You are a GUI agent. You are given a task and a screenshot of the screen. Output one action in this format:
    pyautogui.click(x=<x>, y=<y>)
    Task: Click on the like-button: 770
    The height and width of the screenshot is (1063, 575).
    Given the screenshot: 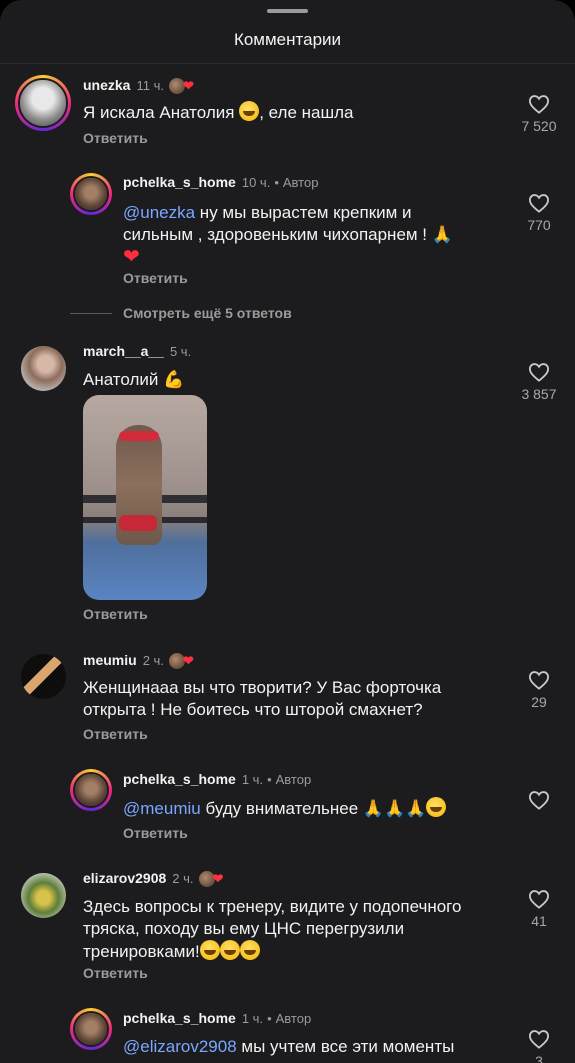 What is the action you would take?
    pyautogui.click(x=539, y=213)
    